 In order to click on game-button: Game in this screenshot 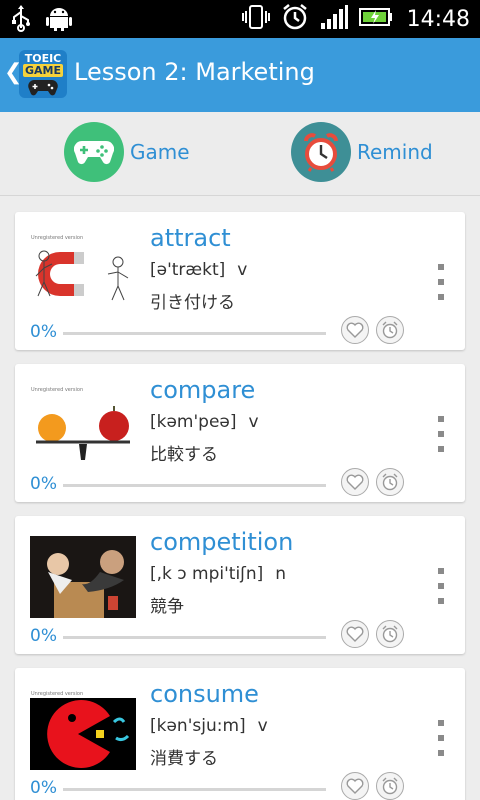, I will do `click(127, 152)`.